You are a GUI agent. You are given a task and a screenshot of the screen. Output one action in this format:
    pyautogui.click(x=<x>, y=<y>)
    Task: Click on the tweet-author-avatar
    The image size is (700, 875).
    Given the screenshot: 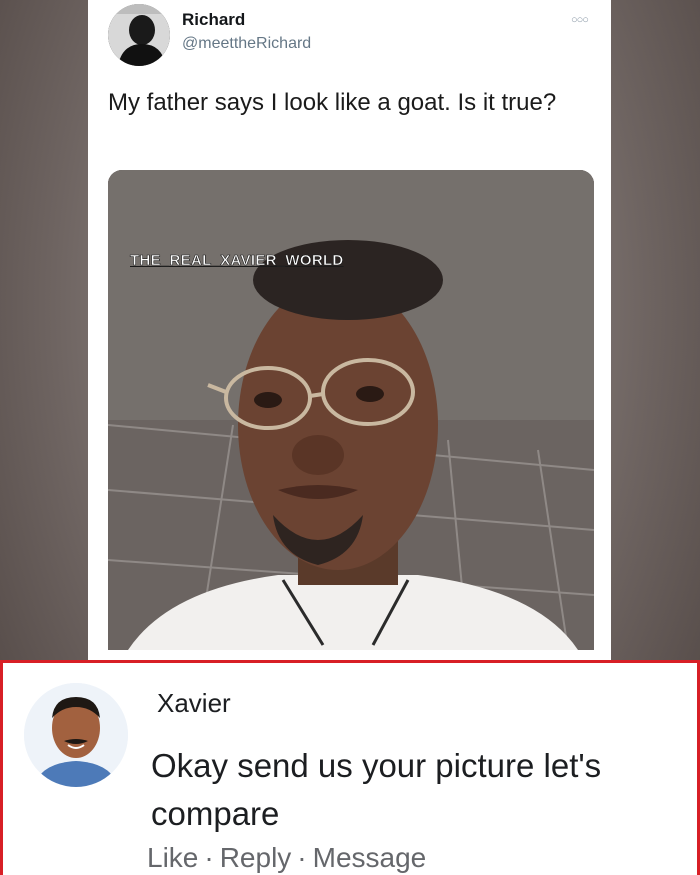 What is the action you would take?
    pyautogui.click(x=139, y=35)
    